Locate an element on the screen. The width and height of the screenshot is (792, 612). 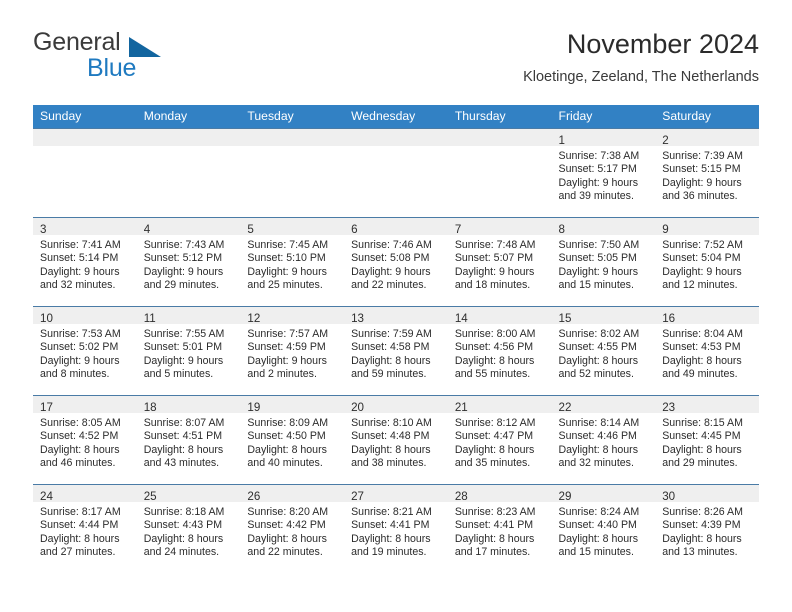
daylight-line-2: and 24 minutes. is located at coordinates (181, 552).